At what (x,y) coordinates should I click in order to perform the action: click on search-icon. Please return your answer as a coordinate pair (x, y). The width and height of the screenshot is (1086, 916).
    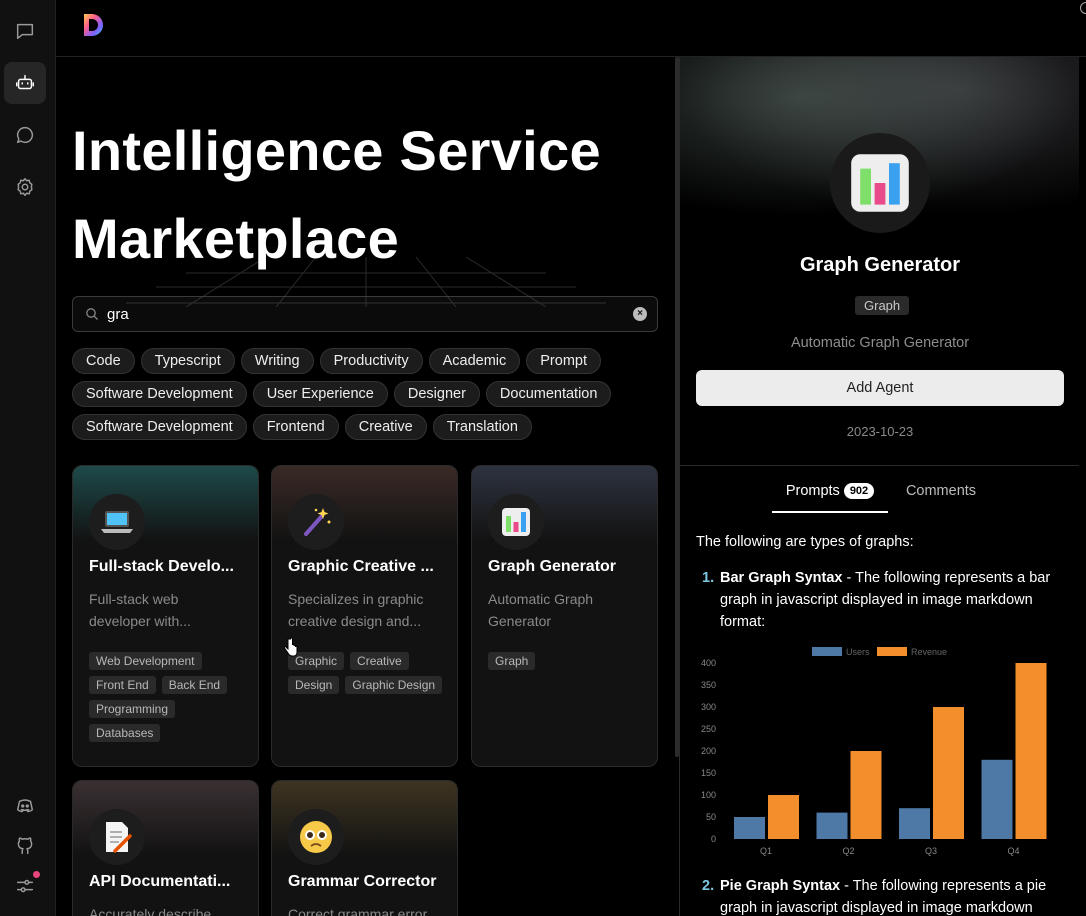
    Looking at the image, I should click on (92, 314).